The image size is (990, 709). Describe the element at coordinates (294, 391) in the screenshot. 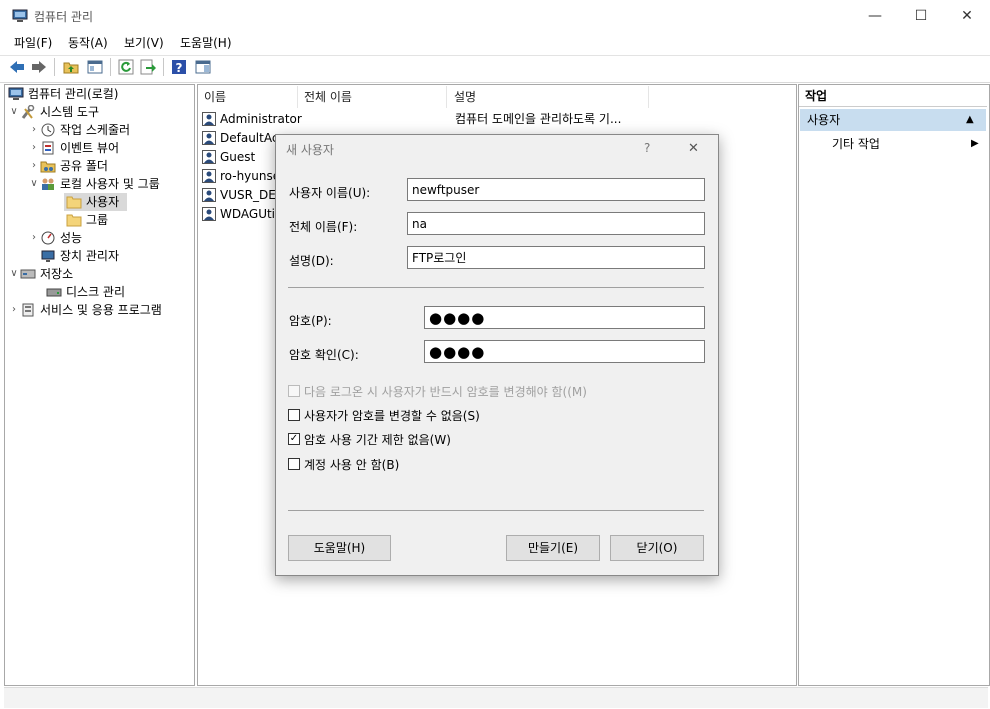

I see `must-change-password-checkbox` at that location.